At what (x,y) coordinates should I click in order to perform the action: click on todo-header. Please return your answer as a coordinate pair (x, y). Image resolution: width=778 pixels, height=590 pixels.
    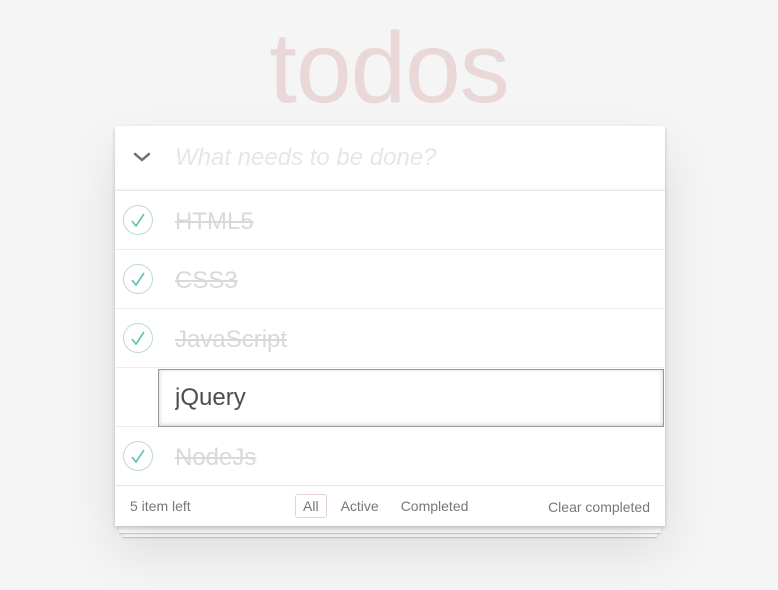
    Looking at the image, I should click on (390, 158).